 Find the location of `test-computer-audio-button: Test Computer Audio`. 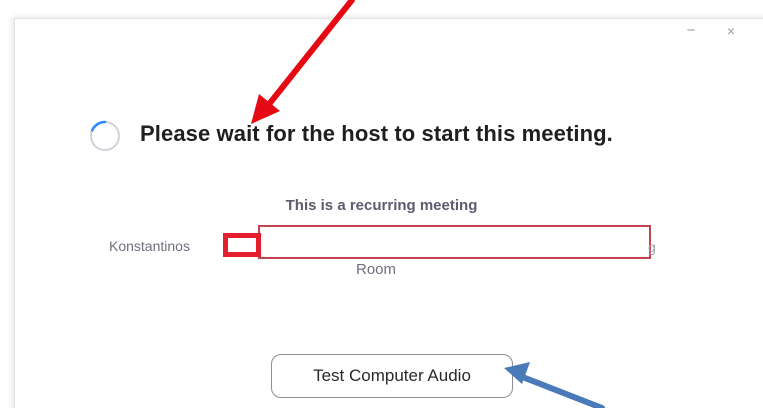

test-computer-audio-button: Test Computer Audio is located at coordinates (392, 376).